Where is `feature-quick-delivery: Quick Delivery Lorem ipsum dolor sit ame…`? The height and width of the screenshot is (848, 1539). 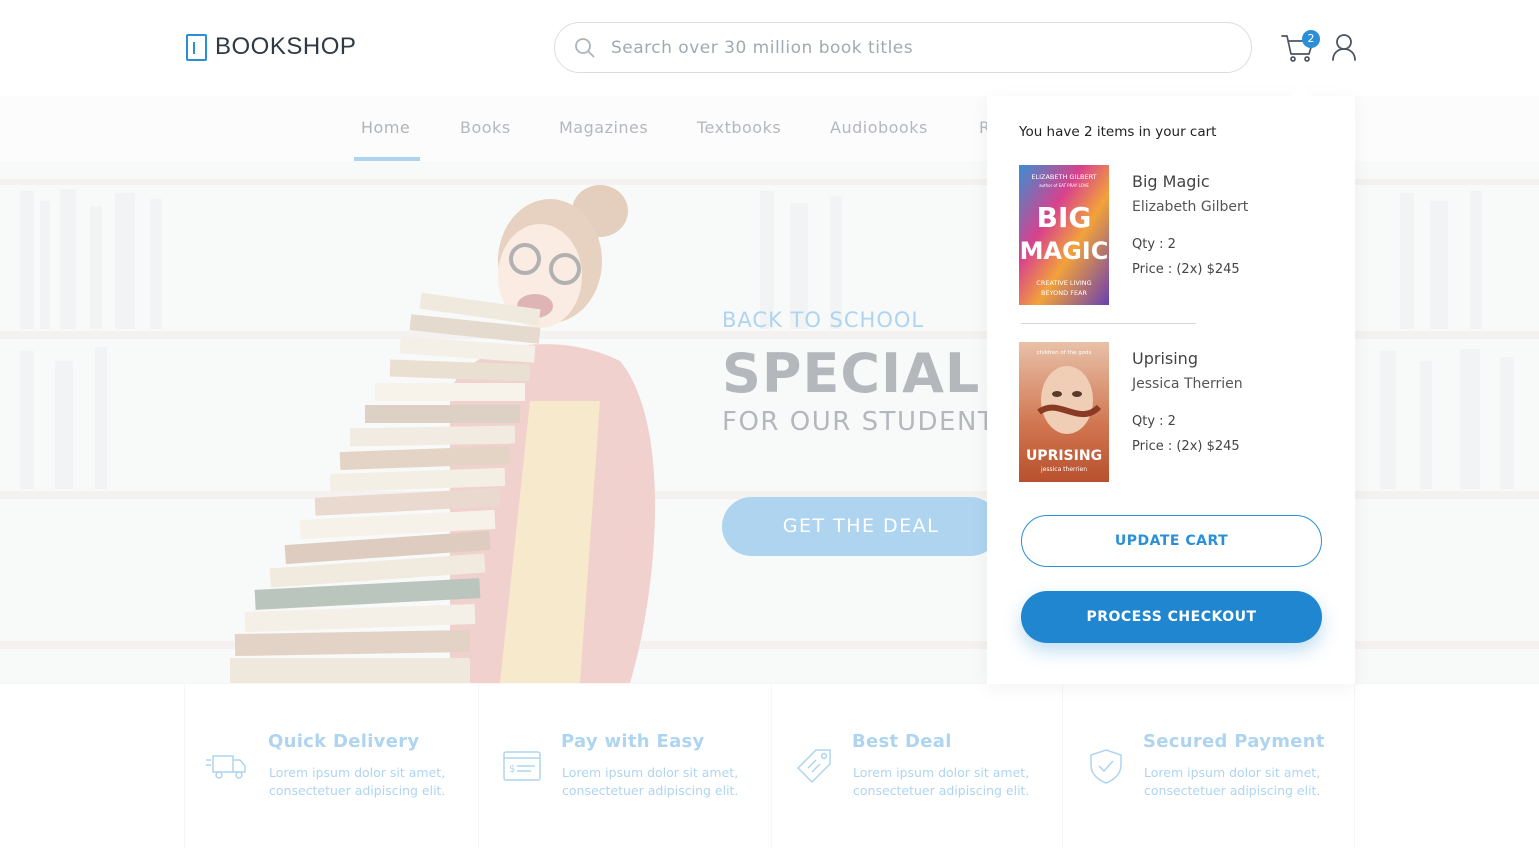
feature-quick-delivery: Quick Delivery Lorem ipsum dolor sit ame… is located at coordinates (331, 766).